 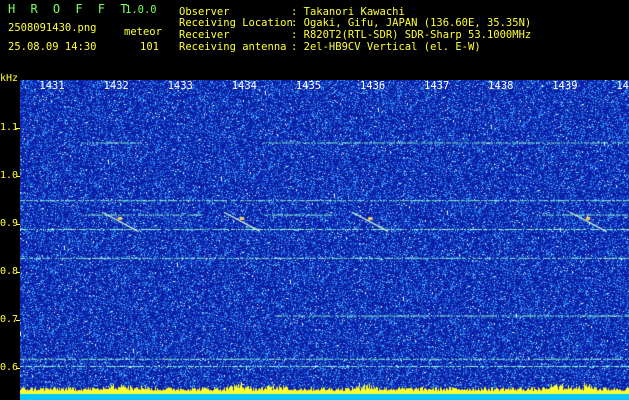 What do you see at coordinates (236, 23) in the screenshot?
I see `info-label-location: Receiving Location` at bounding box center [236, 23].